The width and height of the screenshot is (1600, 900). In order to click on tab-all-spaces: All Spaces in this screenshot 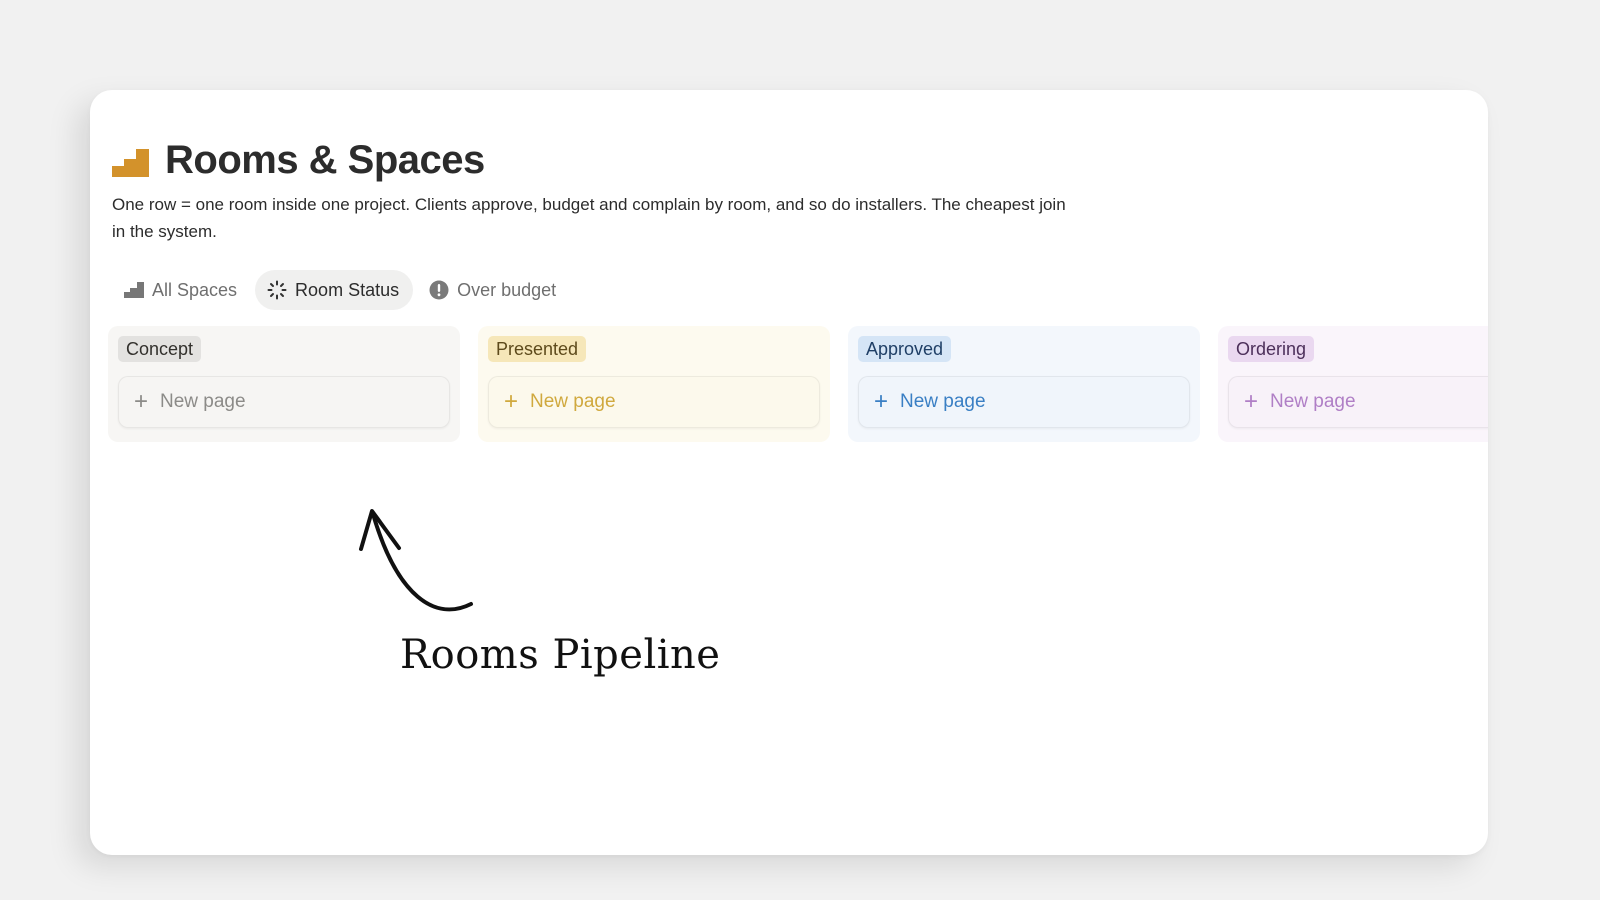, I will do `click(181, 290)`.